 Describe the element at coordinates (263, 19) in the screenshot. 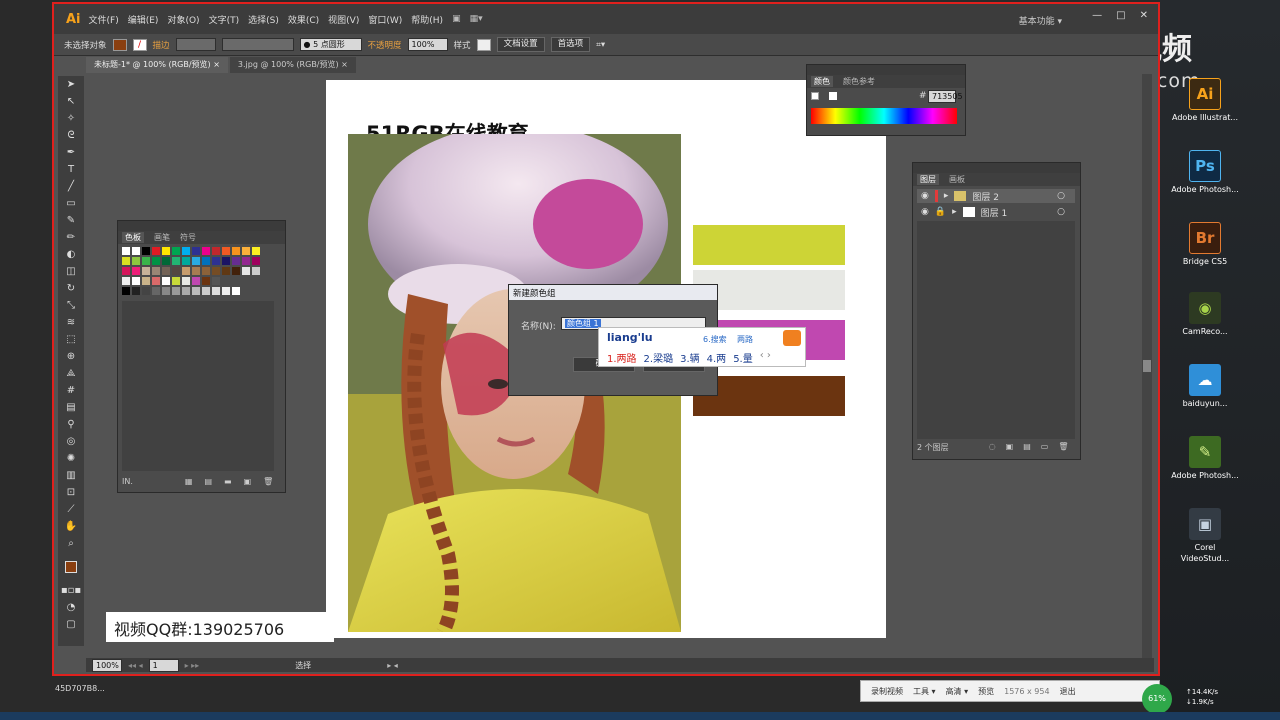

I see `menu-select: 选择(S)` at that location.